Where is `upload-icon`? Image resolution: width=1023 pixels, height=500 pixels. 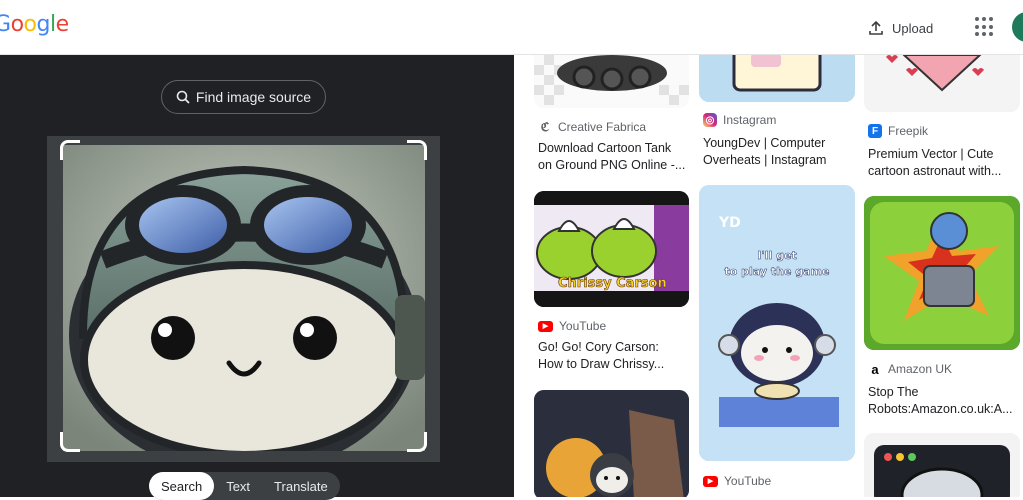
upload-icon is located at coordinates (876, 27).